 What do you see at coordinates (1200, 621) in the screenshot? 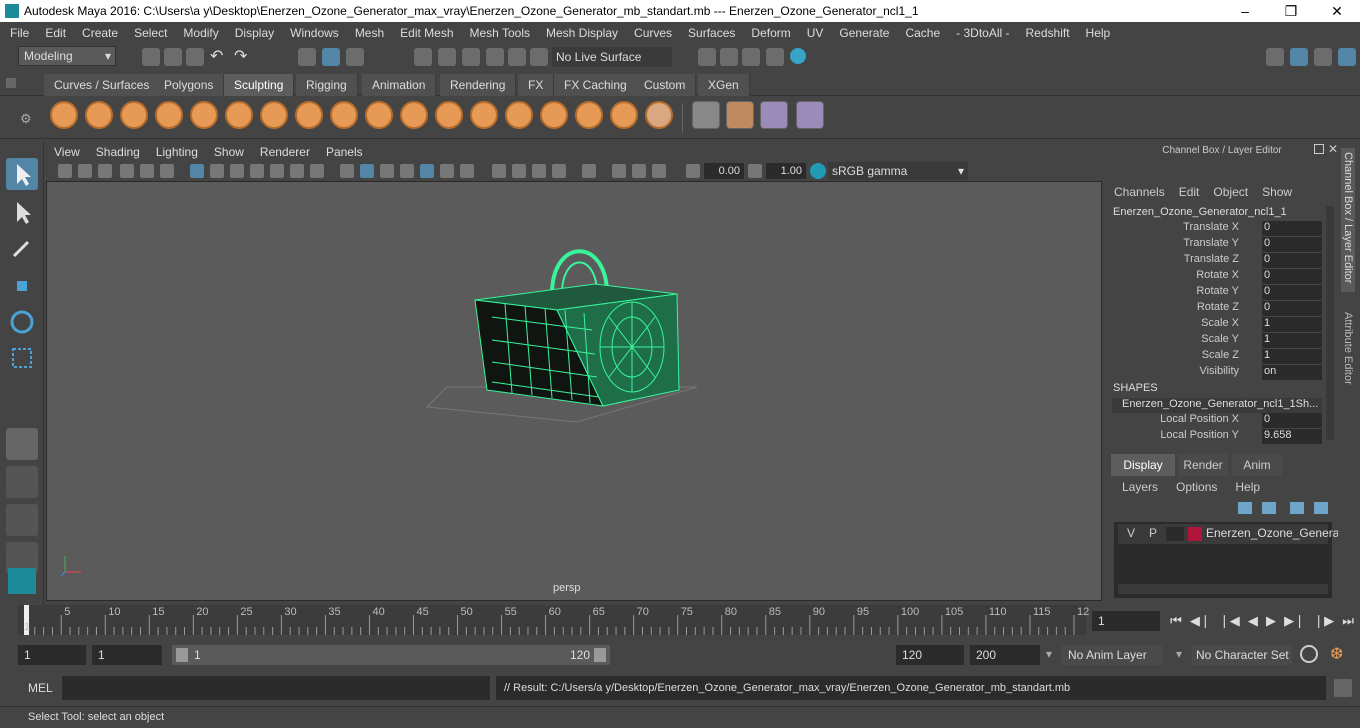
I see `step-back-icon: ◀❘` at bounding box center [1200, 621].